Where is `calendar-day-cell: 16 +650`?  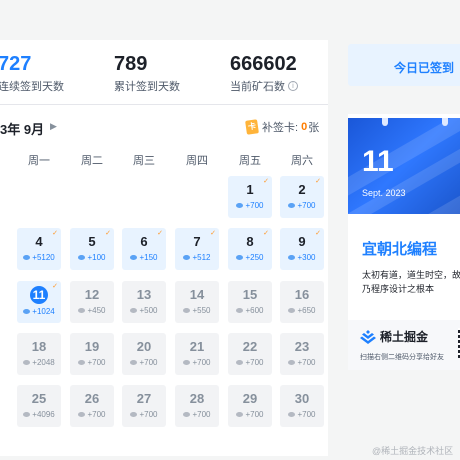 calendar-day-cell: 16 +650 is located at coordinates (302, 302).